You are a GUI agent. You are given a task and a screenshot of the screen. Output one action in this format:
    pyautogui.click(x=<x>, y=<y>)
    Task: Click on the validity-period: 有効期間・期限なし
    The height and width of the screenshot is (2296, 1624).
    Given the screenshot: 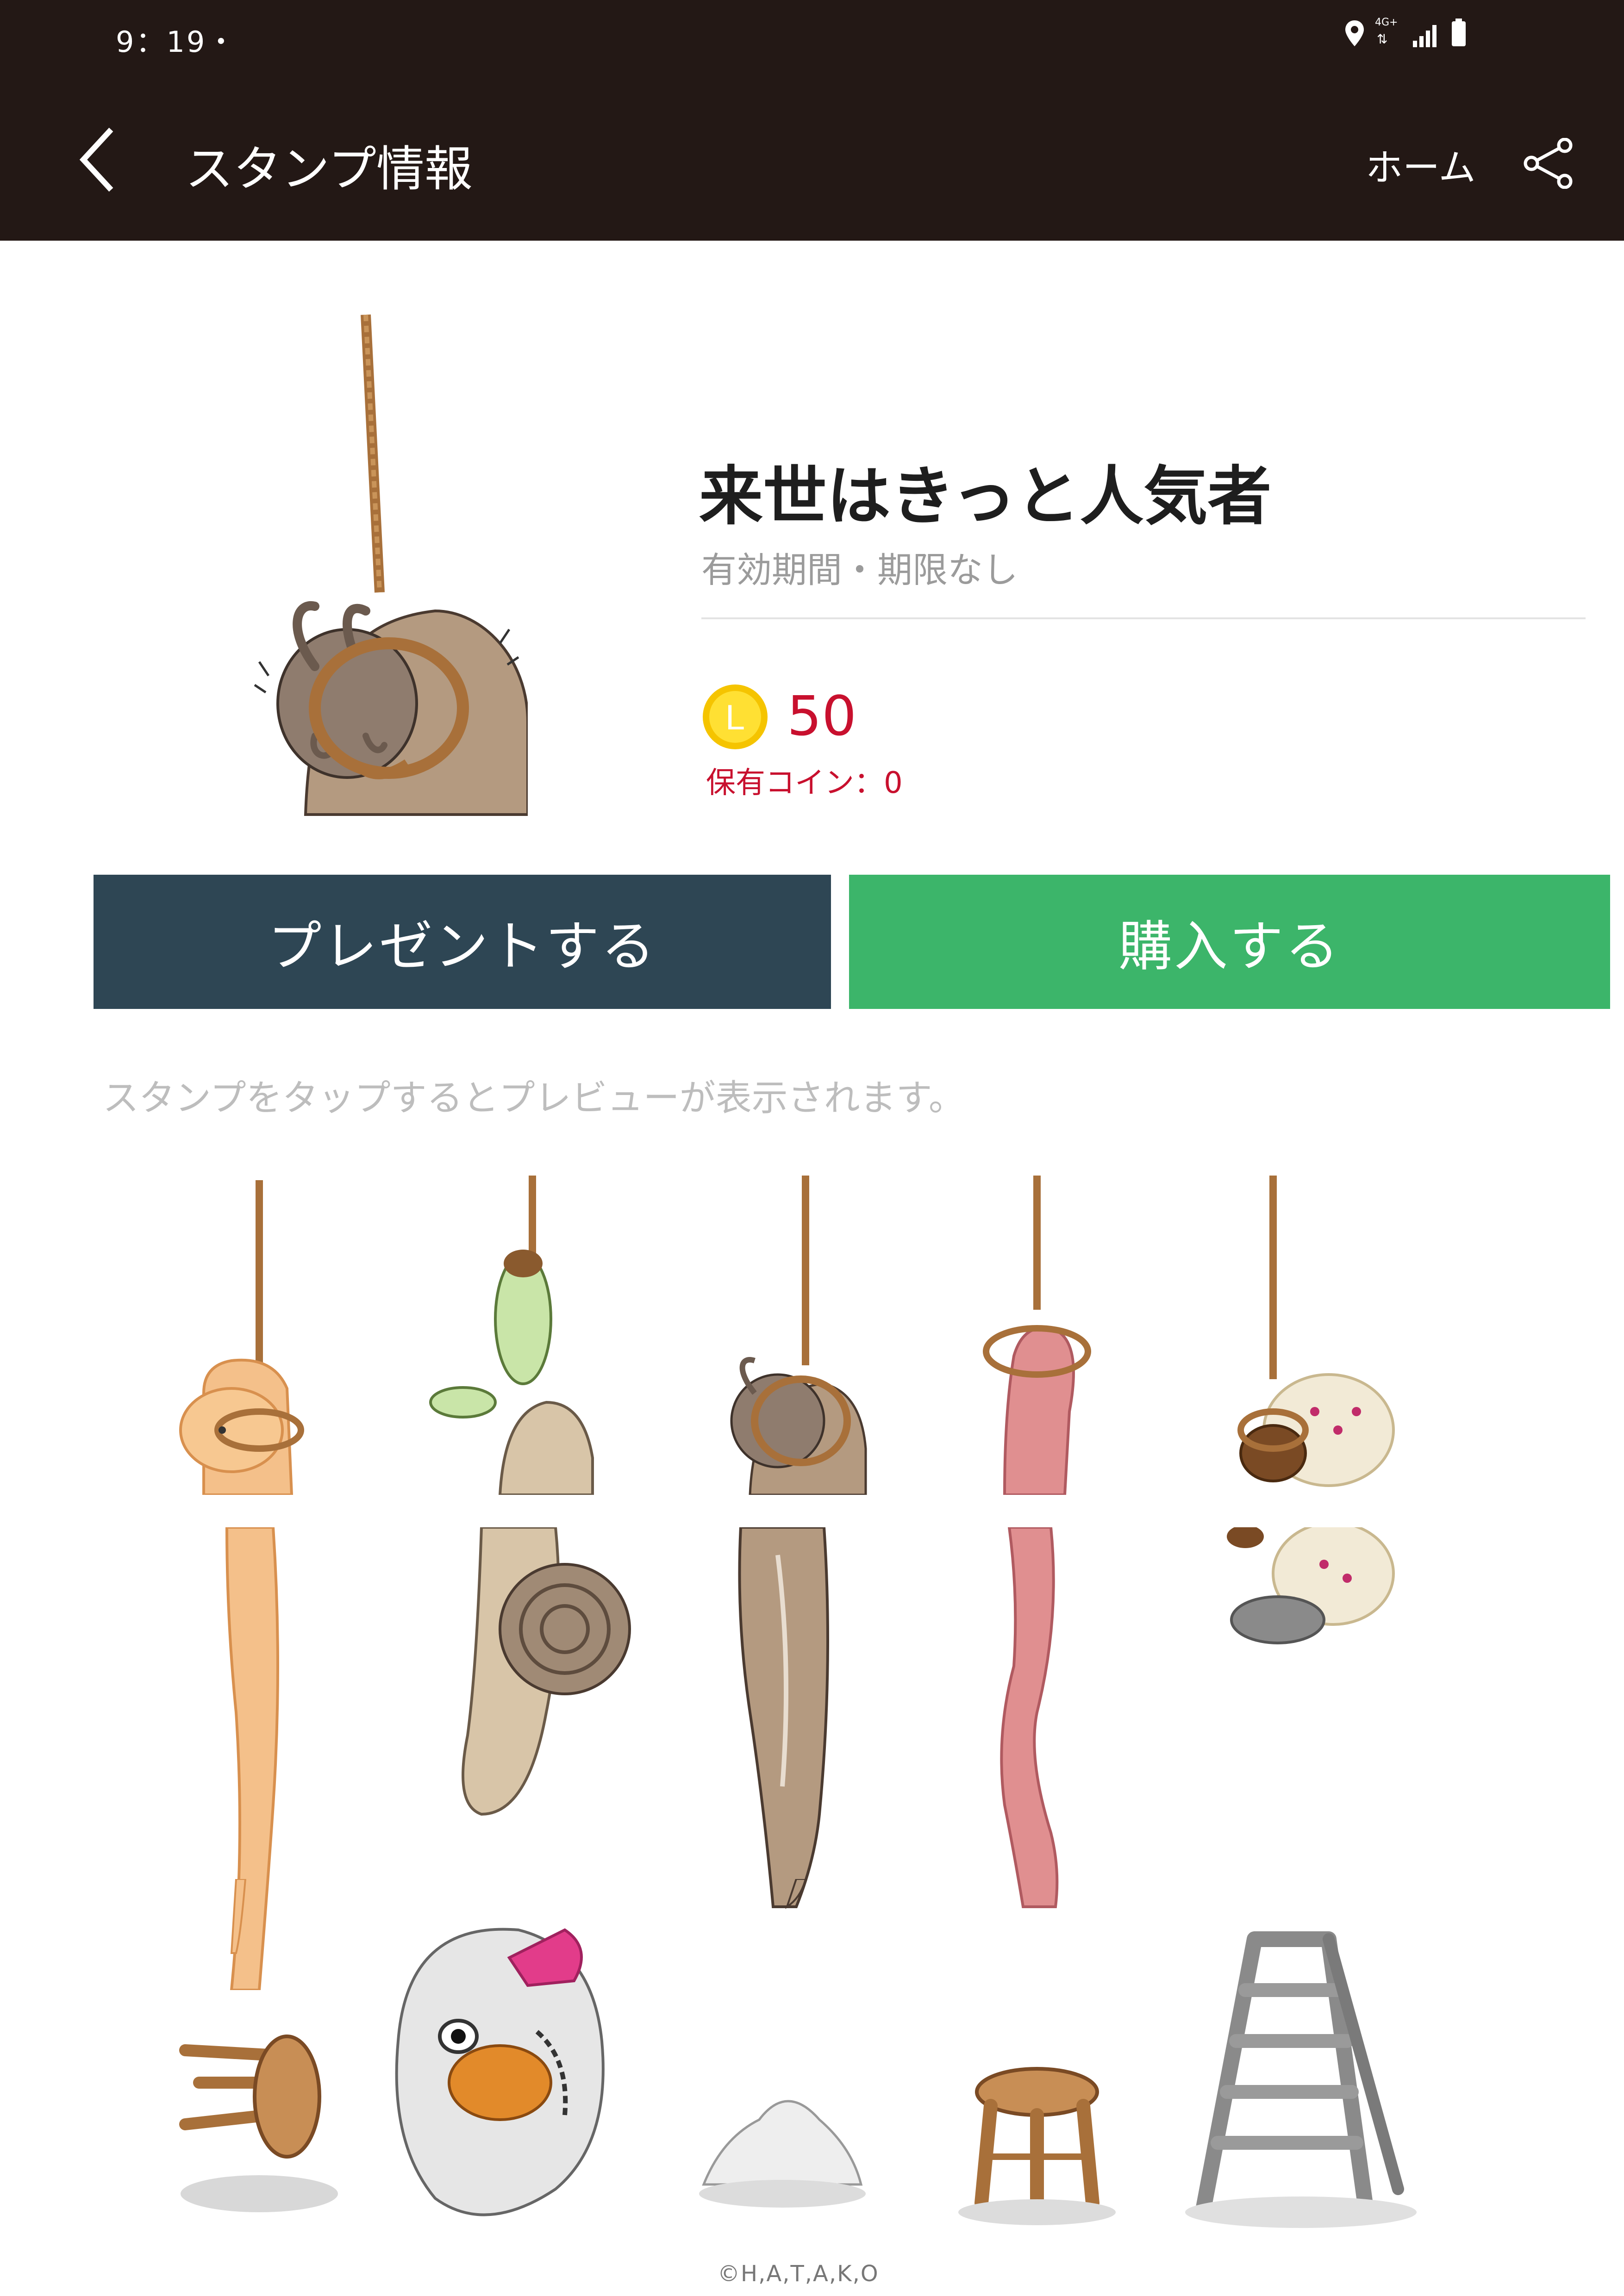 What is the action you would take?
    pyautogui.click(x=859, y=570)
    